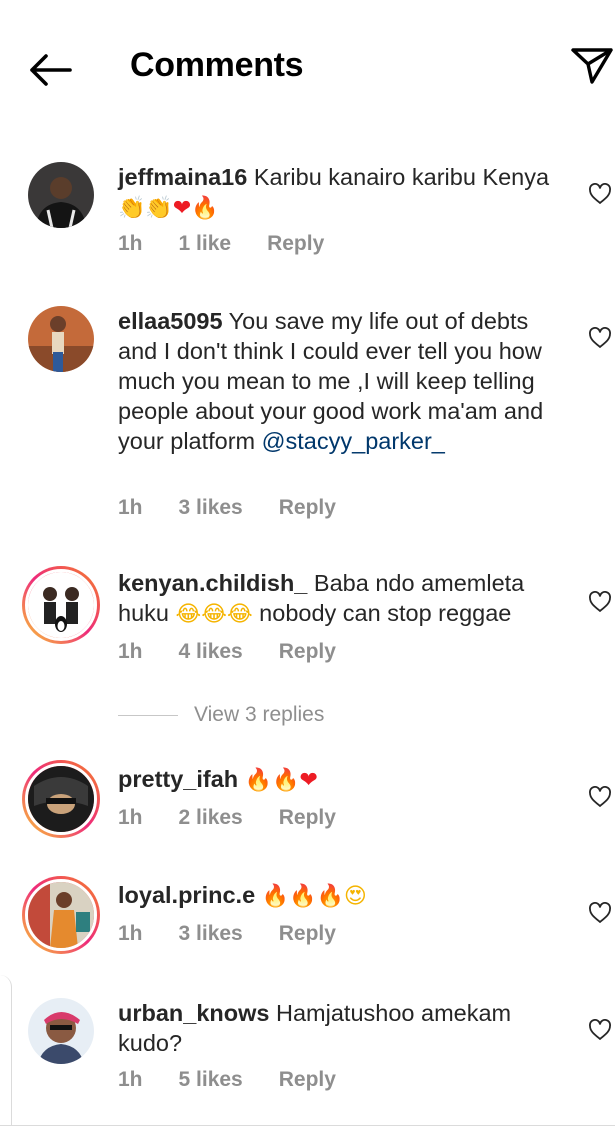  I want to click on heart-eyes-emoji: 😍, so click(355, 896).